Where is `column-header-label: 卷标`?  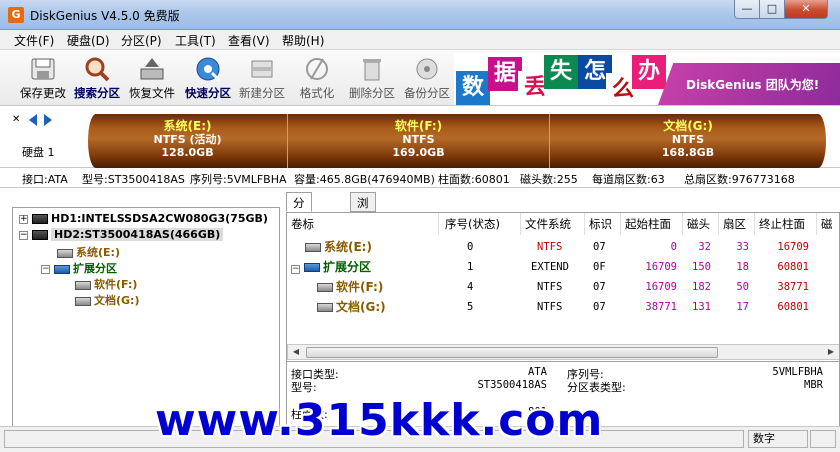
column-header-label: 卷标 is located at coordinates (363, 224).